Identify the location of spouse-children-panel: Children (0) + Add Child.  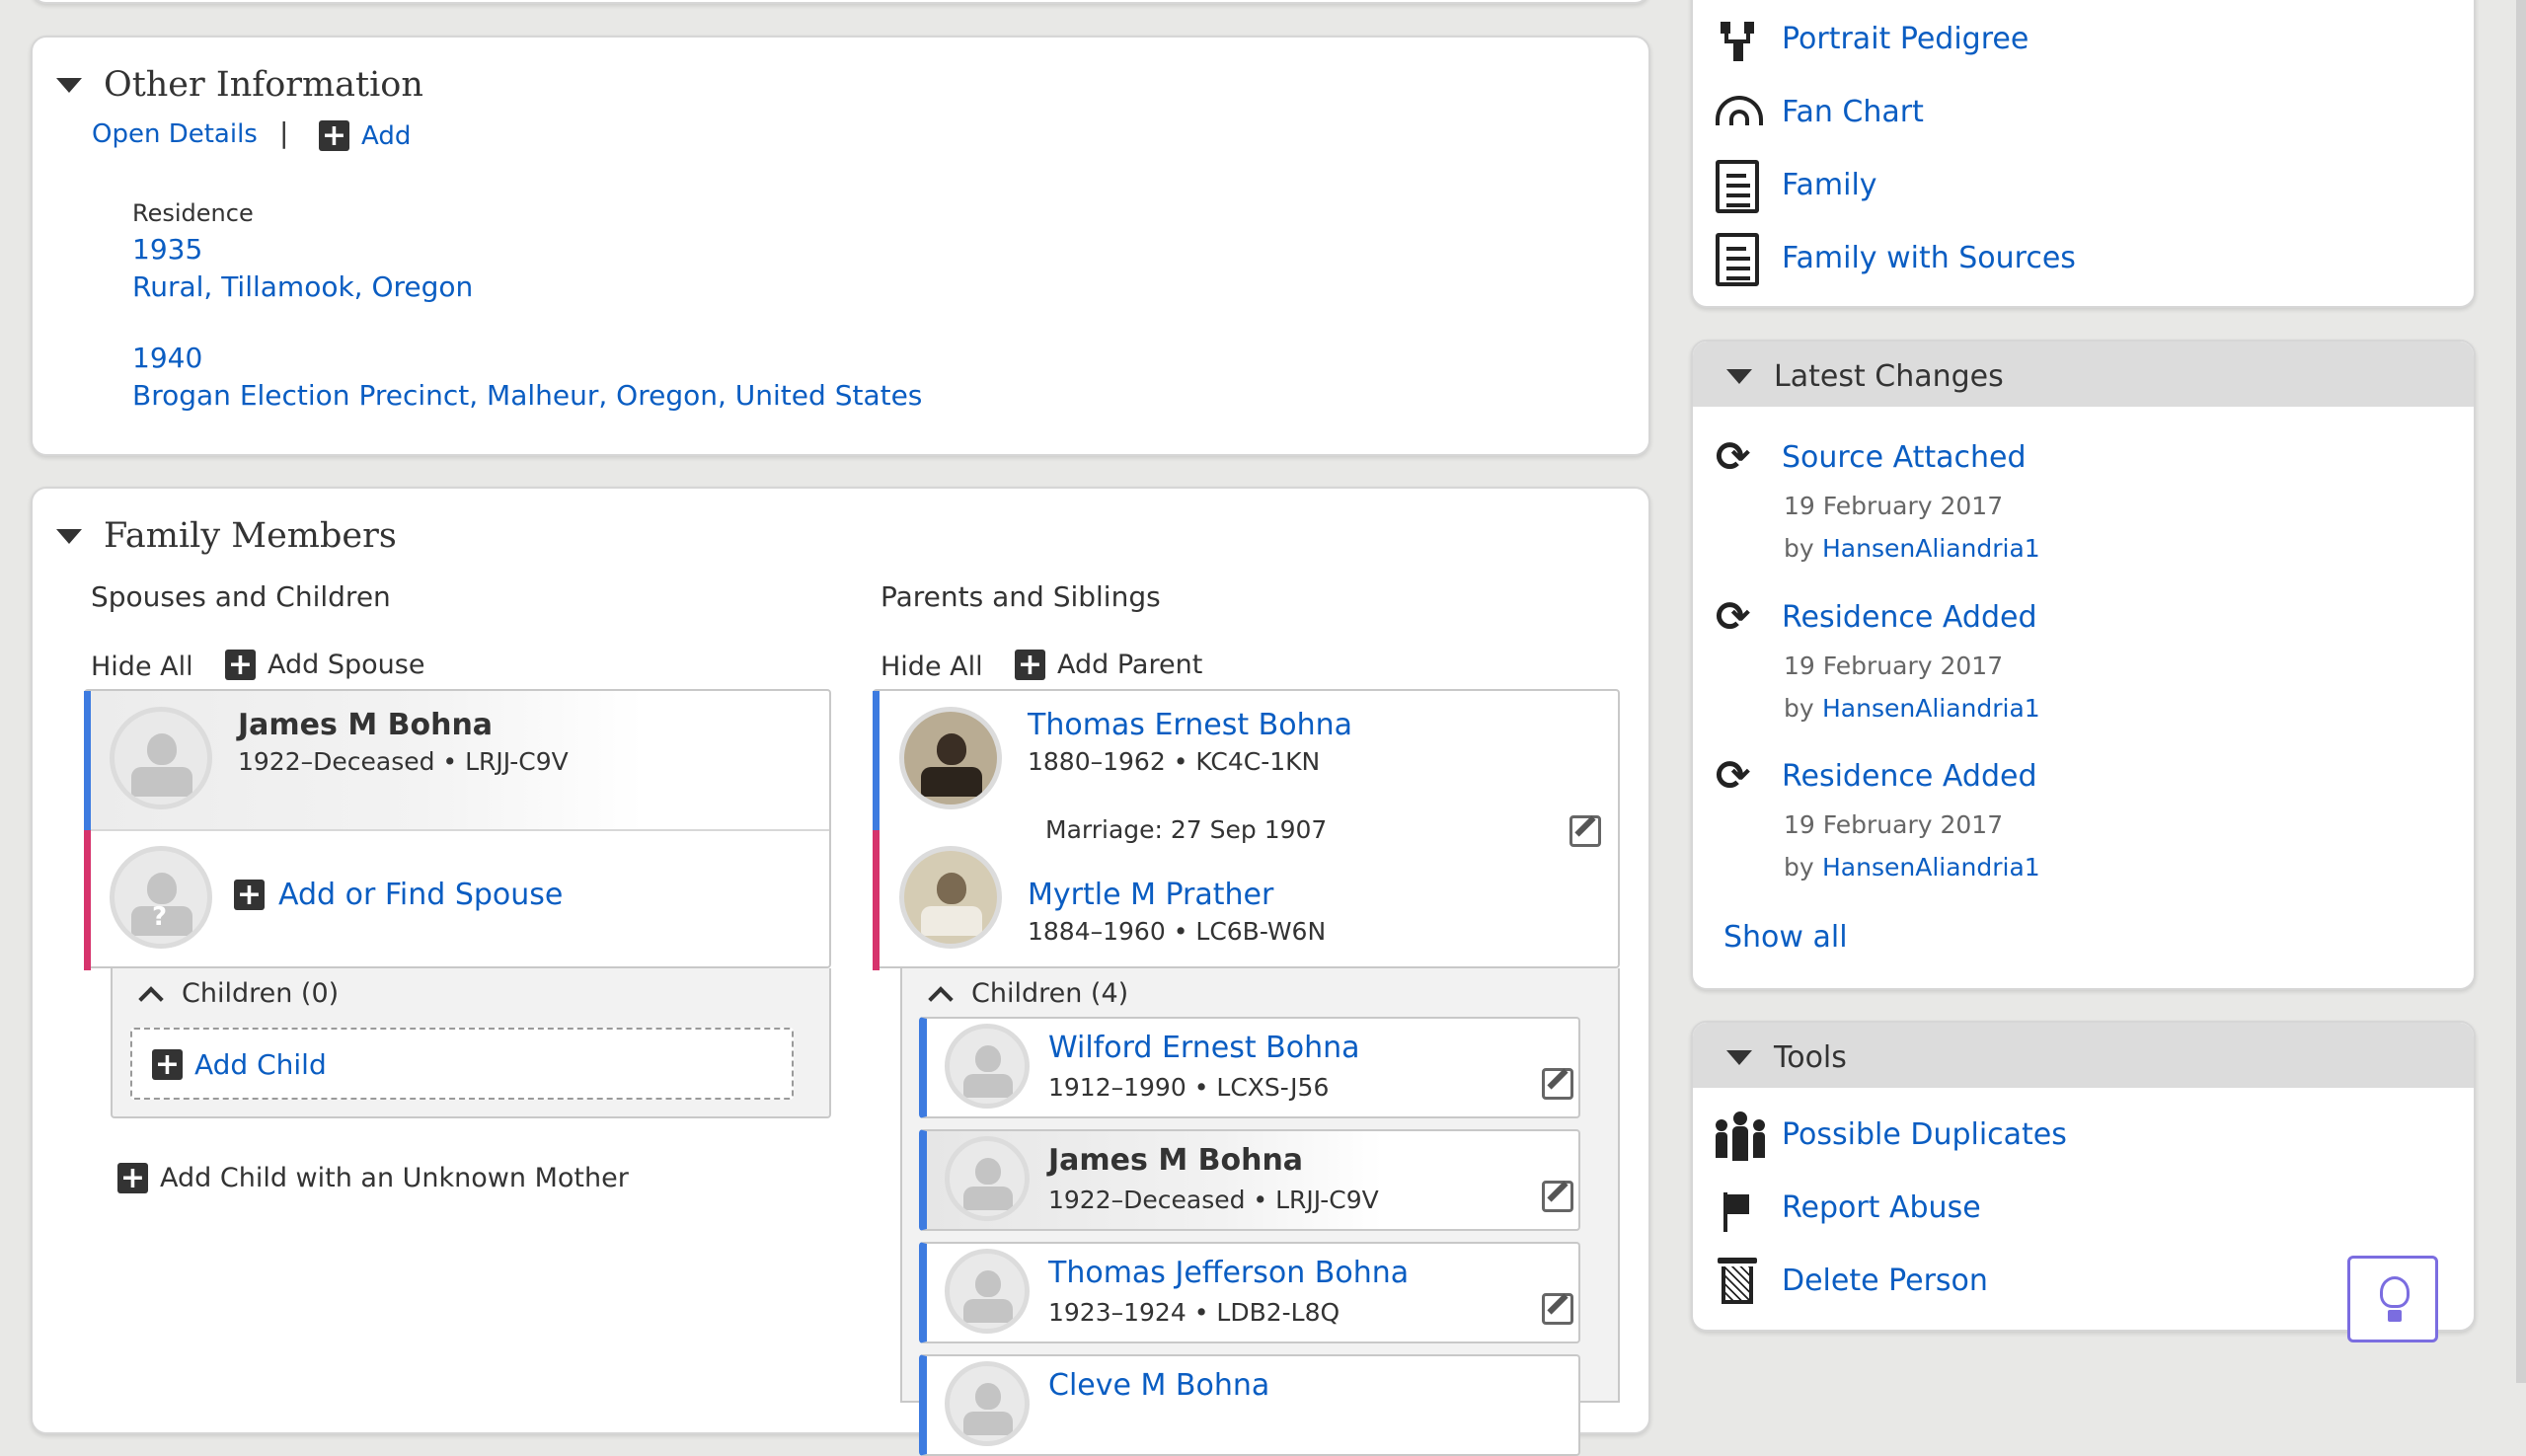
(471, 1043).